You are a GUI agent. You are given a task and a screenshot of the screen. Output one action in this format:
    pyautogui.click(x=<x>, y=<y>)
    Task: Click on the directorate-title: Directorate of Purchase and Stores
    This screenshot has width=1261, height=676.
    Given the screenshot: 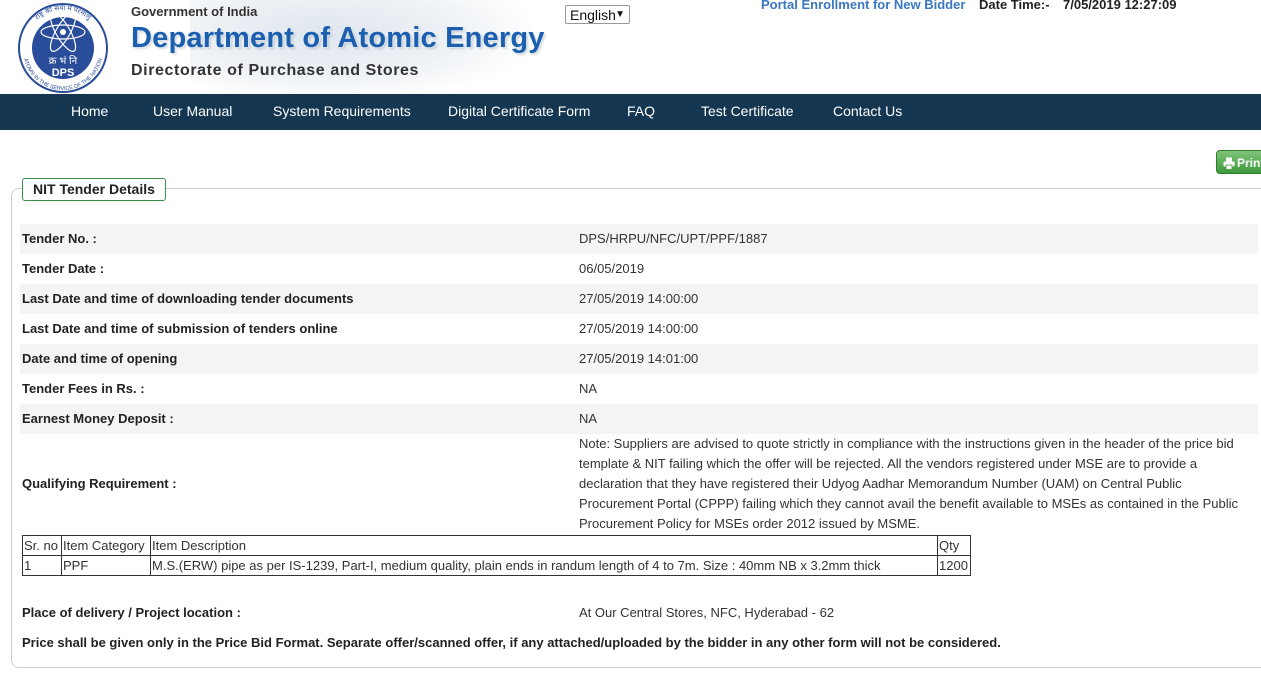 What is the action you would take?
    pyautogui.click(x=275, y=70)
    